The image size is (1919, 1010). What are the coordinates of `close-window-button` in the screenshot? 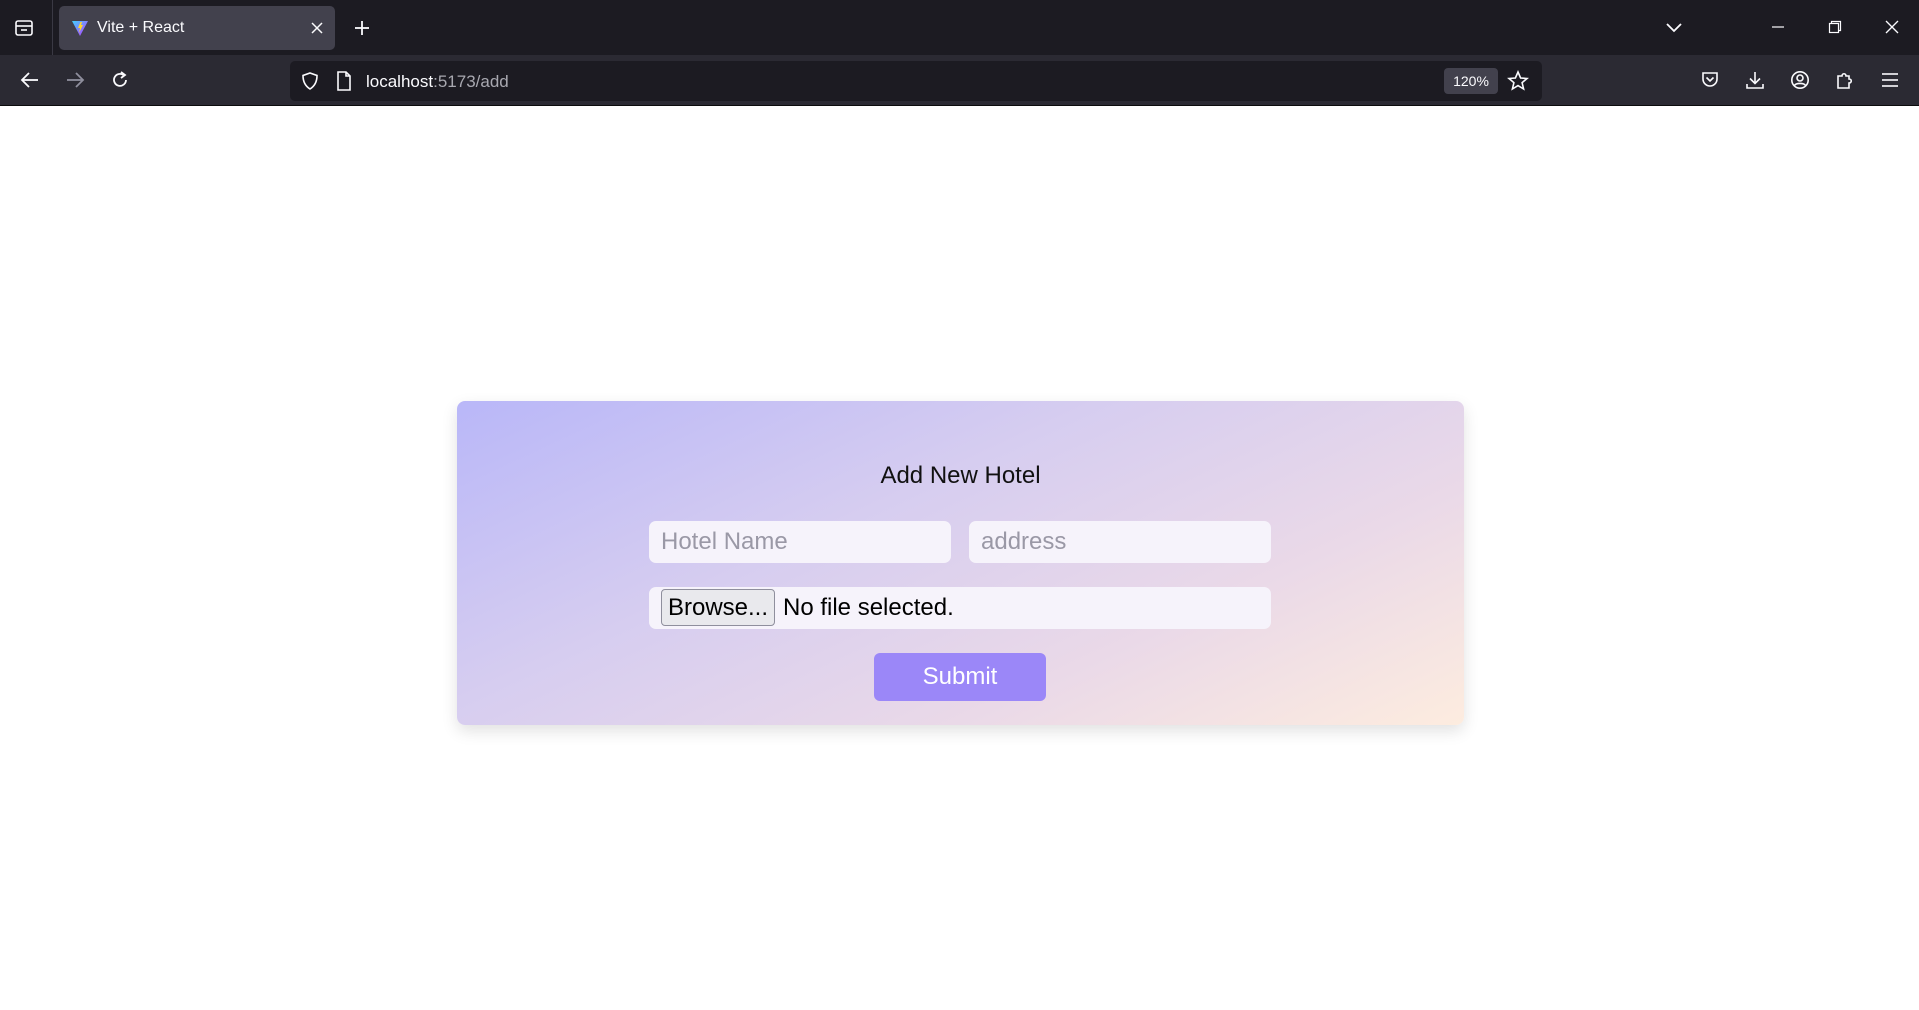 It's located at (1892, 27).